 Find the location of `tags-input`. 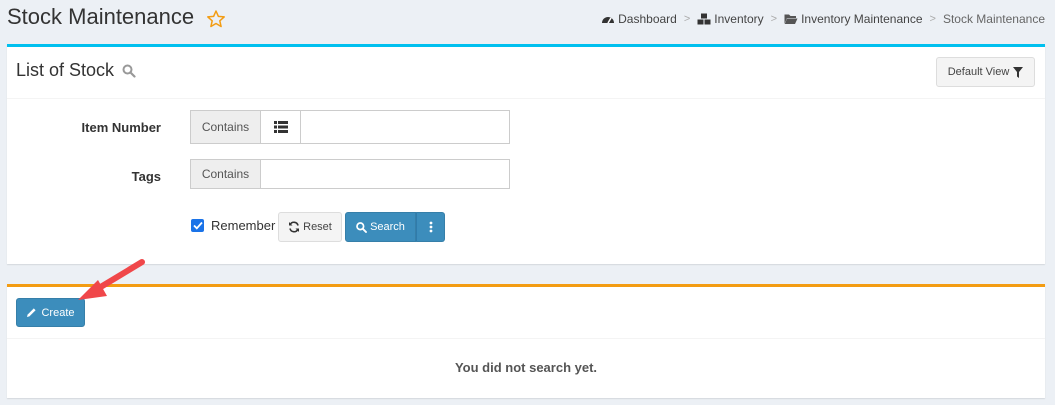

tags-input is located at coordinates (385, 174).